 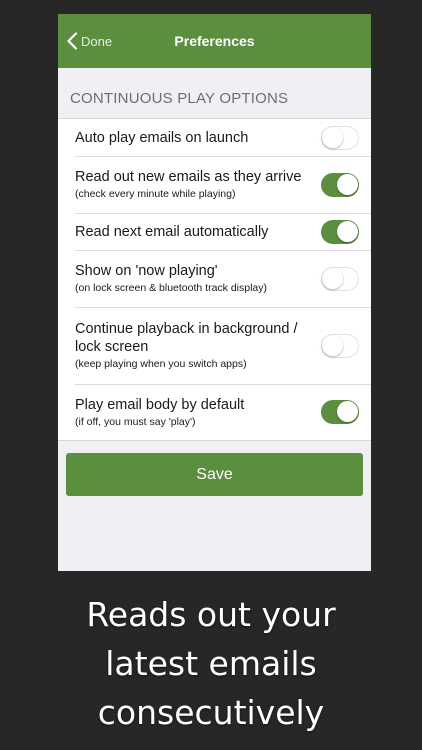 I want to click on nav-bar: Done Preferences, so click(x=214, y=41).